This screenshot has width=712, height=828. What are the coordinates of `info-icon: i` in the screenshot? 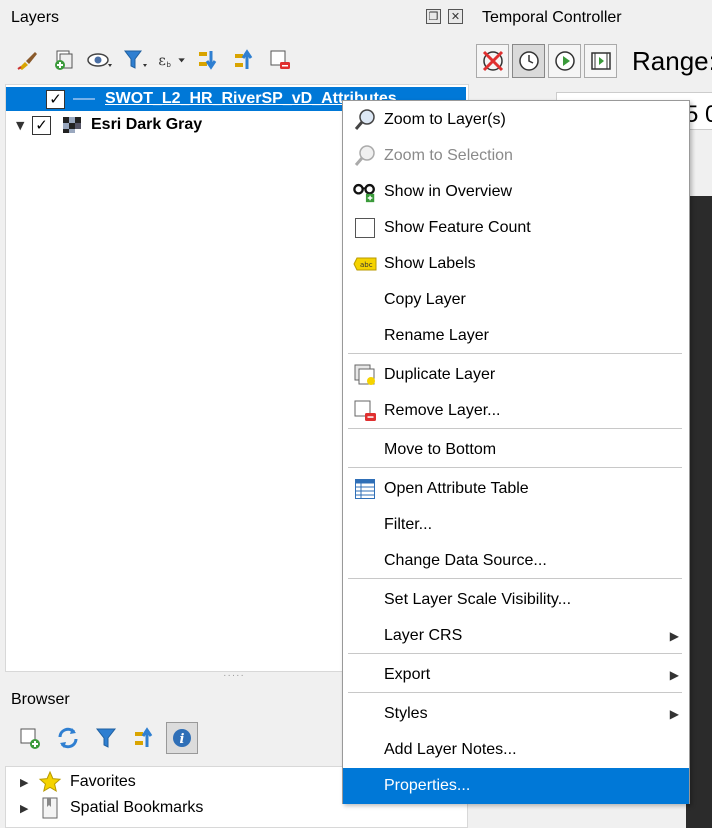 It's located at (182, 738).